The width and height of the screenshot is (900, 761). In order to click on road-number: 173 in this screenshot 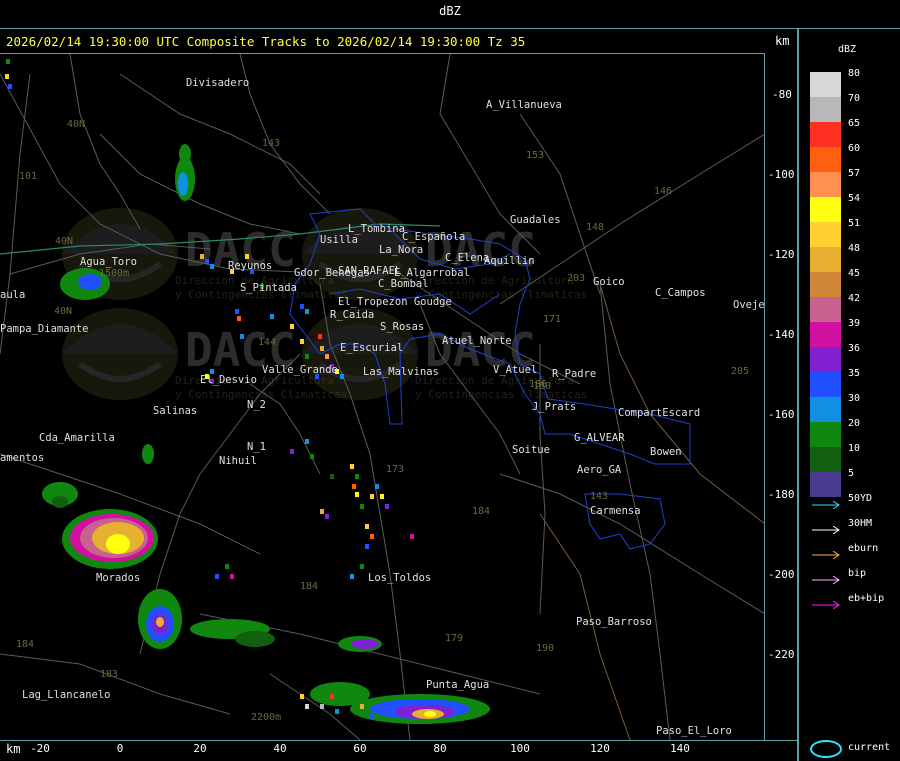, I will do `click(395, 469)`.